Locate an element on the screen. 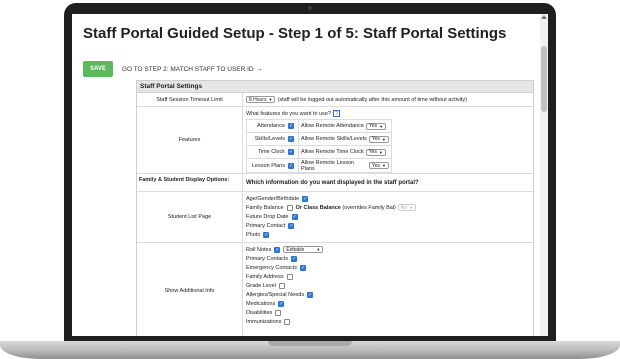  disabilities-label: Disabilities is located at coordinates (259, 312).